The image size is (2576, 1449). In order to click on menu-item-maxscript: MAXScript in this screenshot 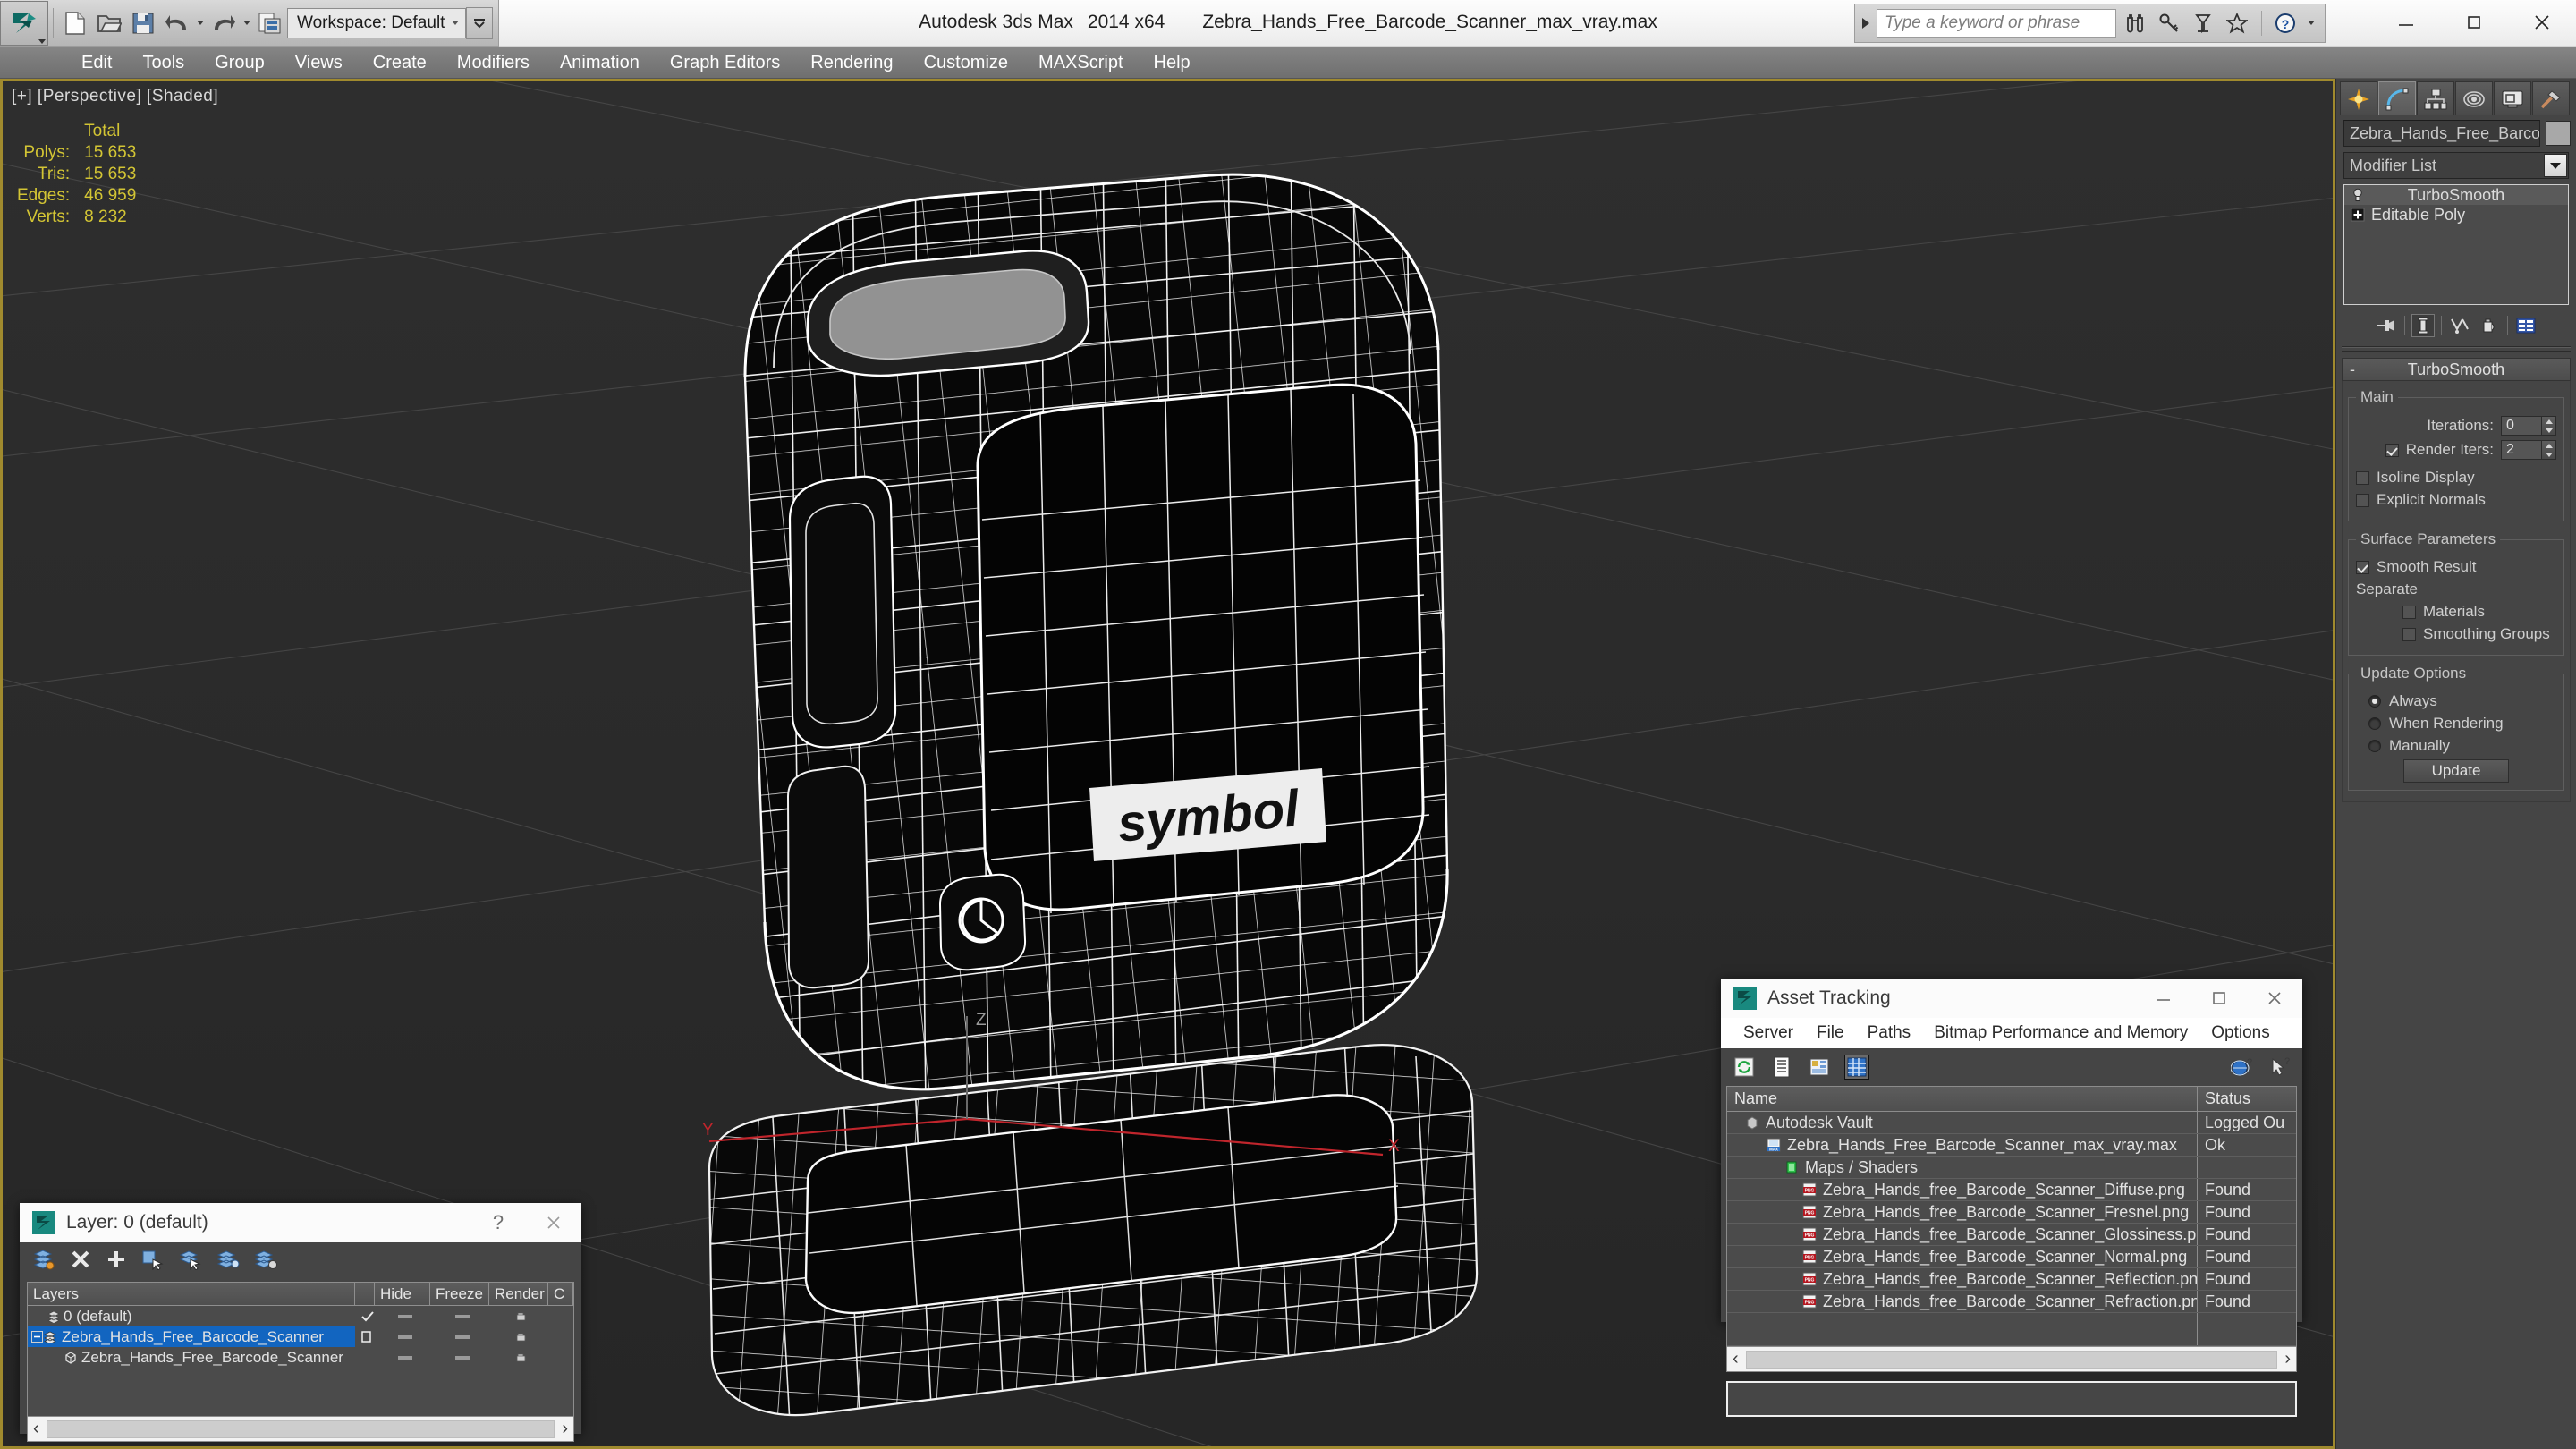, I will do `click(1080, 63)`.